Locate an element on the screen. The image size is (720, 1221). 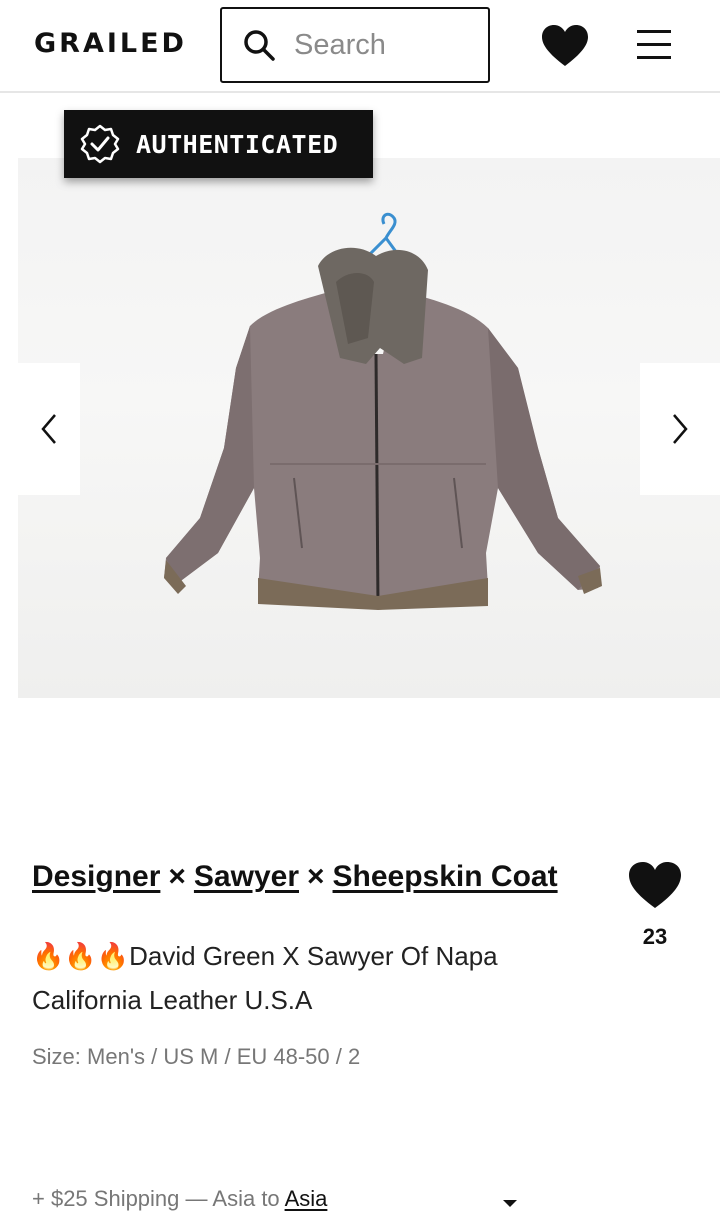
search-input is located at coordinates (384, 45).